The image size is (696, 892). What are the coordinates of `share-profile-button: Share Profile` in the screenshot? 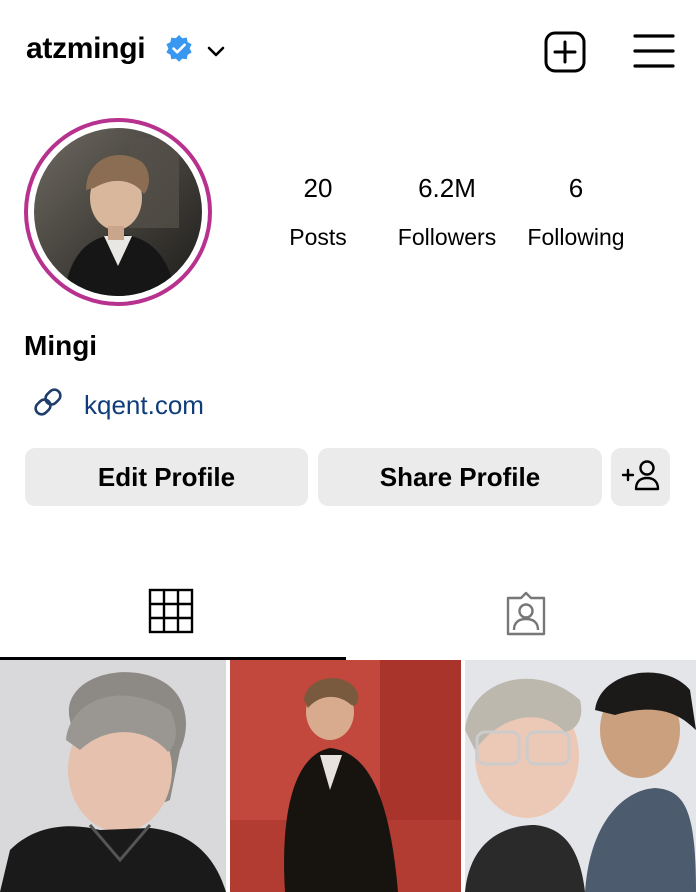 It's located at (460, 477).